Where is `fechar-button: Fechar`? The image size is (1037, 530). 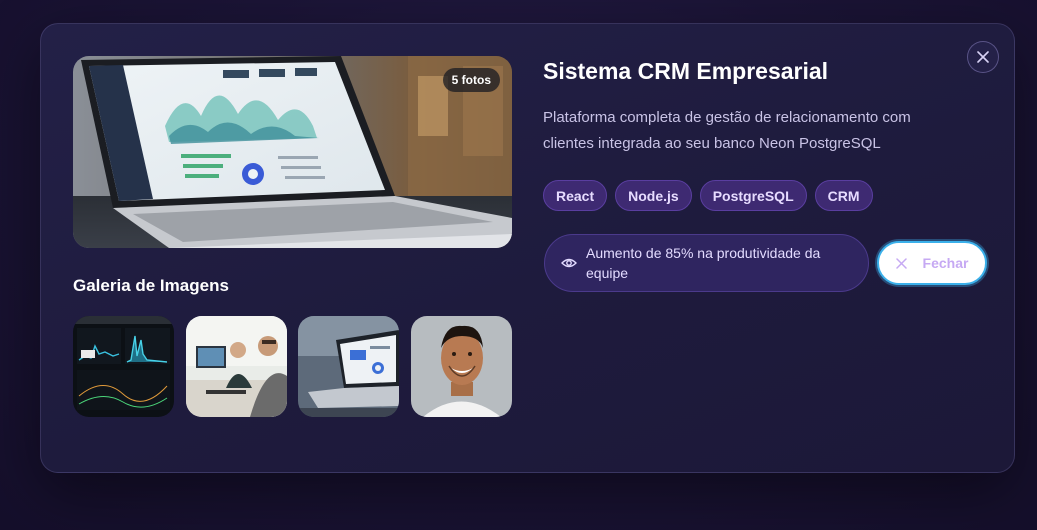
fechar-button: Fechar is located at coordinates (932, 263).